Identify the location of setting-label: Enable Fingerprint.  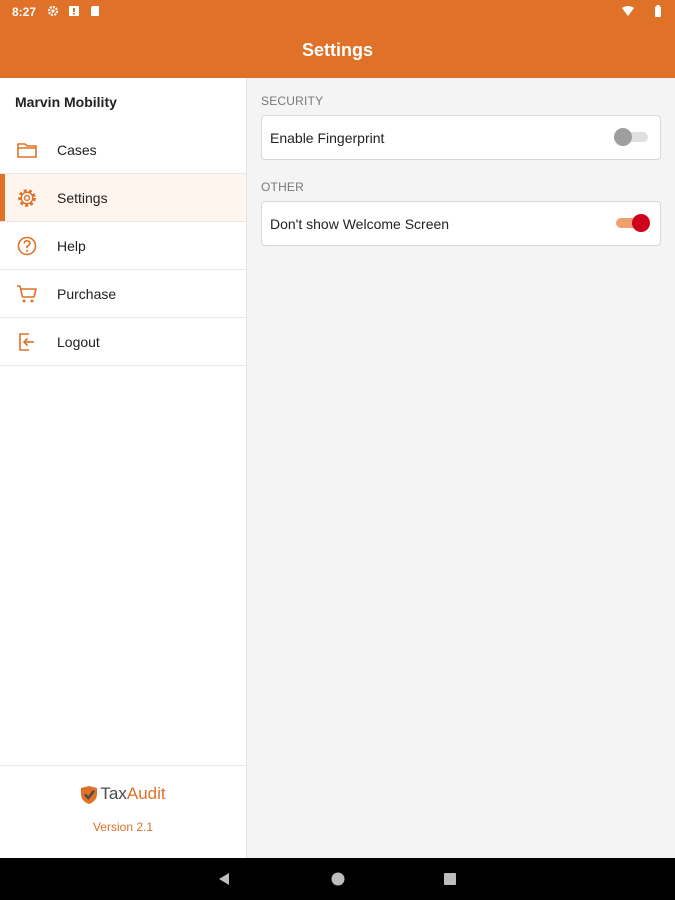
(327, 138).